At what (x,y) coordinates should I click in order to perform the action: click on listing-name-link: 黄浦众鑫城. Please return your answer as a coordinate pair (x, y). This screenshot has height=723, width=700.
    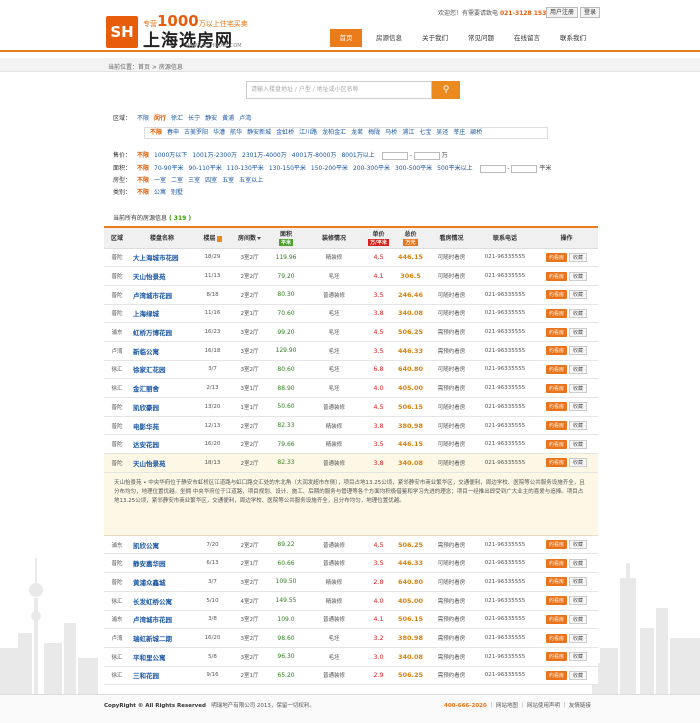
    Looking at the image, I should click on (162, 582).